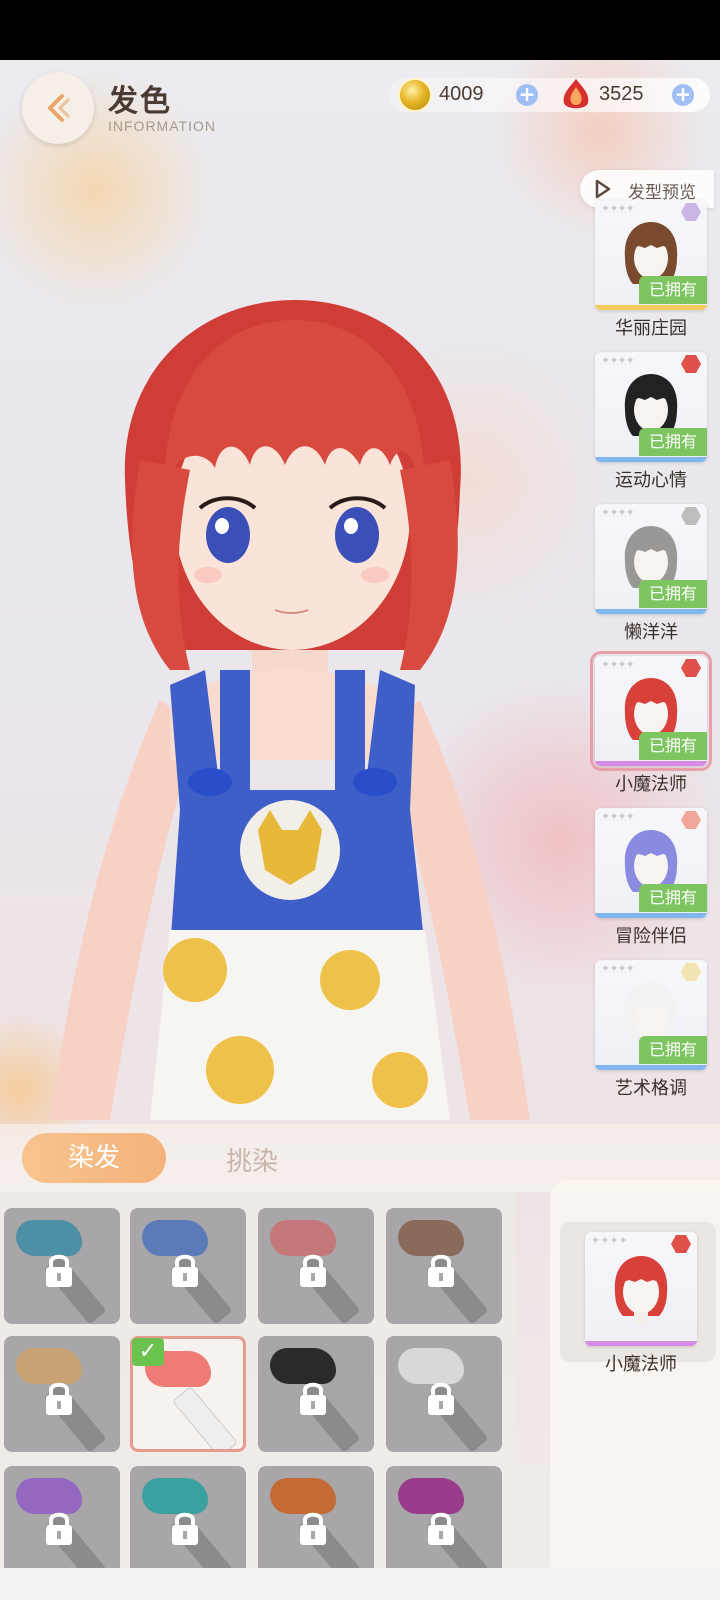 The width and height of the screenshot is (720, 1600). Describe the element at coordinates (162, 126) in the screenshot. I see `page-subtitle: INFORMATION` at that location.